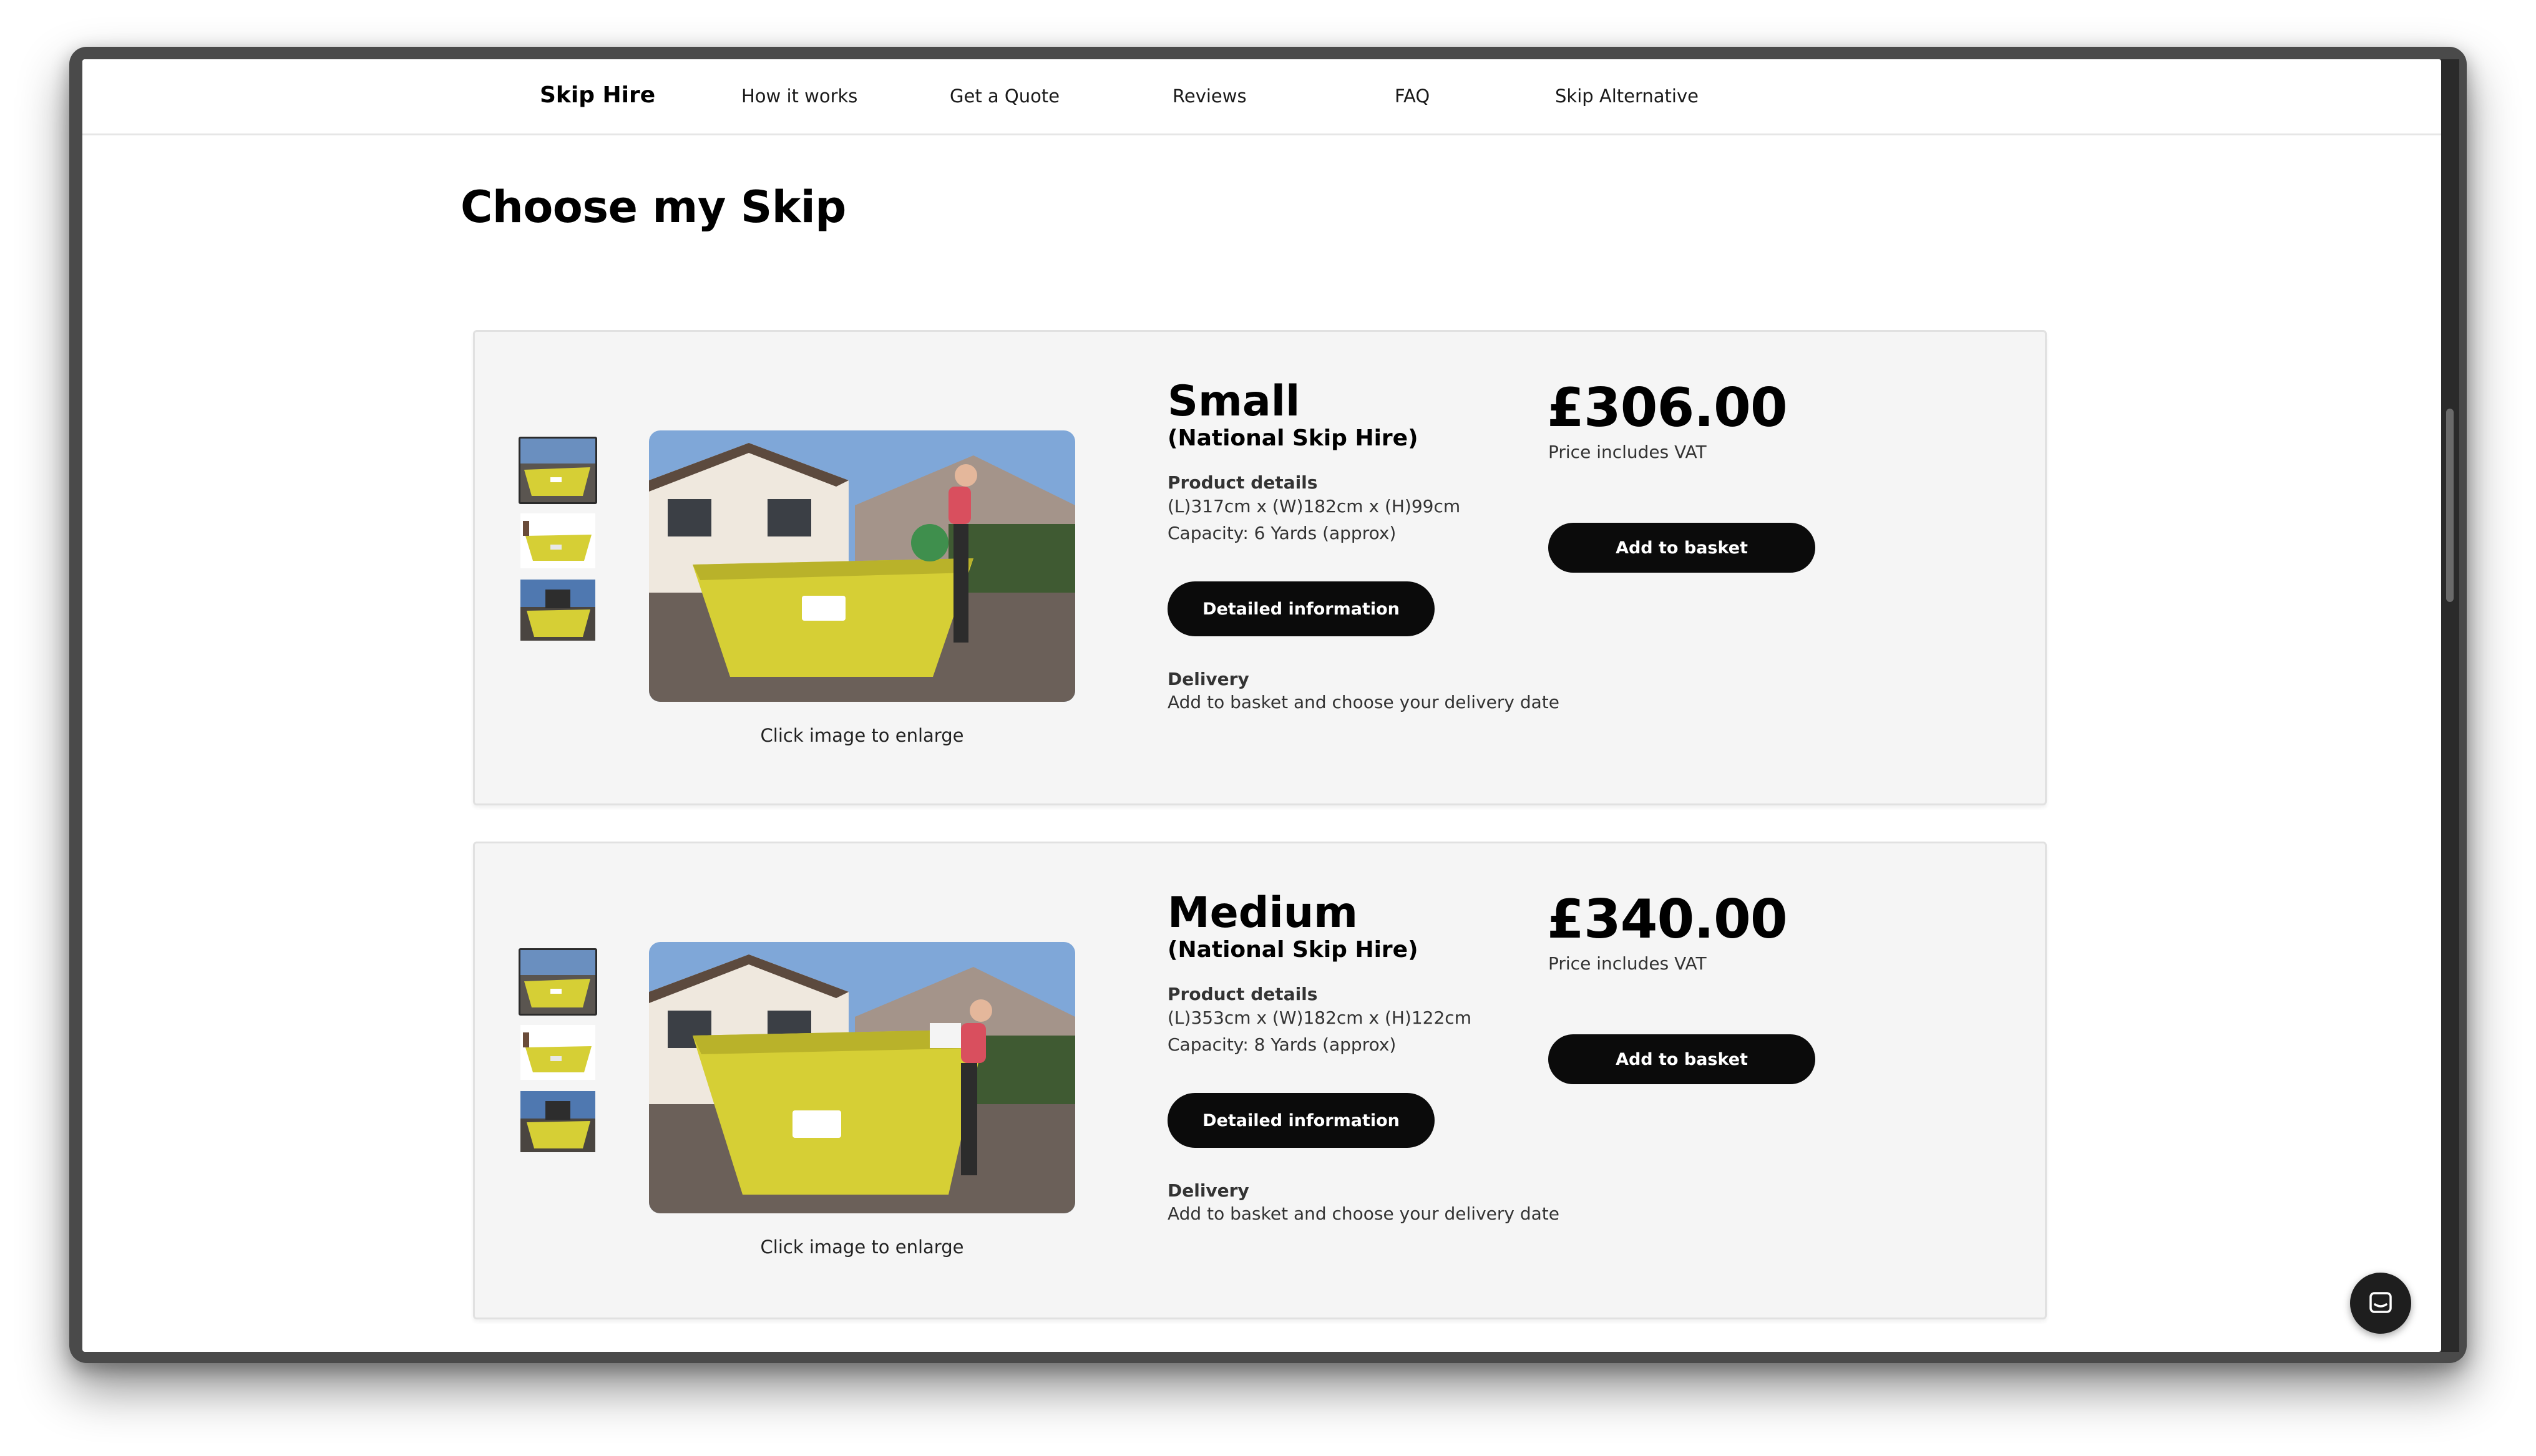 The image size is (2536, 1456). I want to click on nav-item-get-a-quote: Get a Quote, so click(1005, 96).